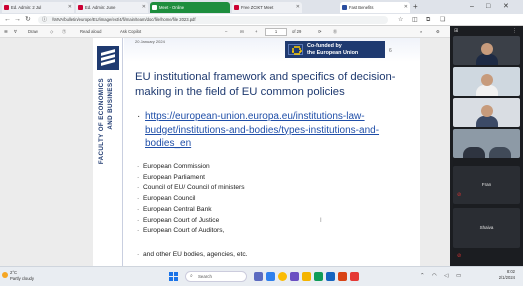 This screenshot has width=523, height=286. Describe the element at coordinates (51, 32) in the screenshot. I see `erase-icon: ◇` at that location.